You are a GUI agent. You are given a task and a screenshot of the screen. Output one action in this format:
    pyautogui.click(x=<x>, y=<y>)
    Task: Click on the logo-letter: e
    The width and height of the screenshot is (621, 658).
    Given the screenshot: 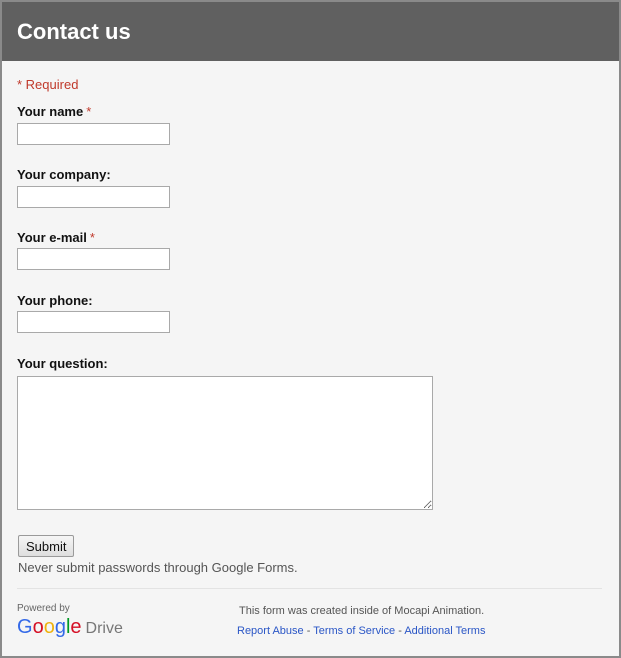 What is the action you would take?
    pyautogui.click(x=76, y=627)
    